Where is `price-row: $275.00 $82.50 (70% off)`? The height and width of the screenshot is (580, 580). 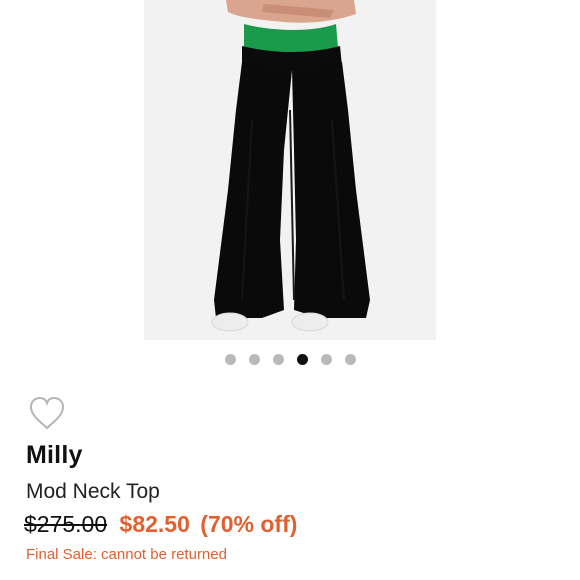 price-row: $275.00 $82.50 (70% off) is located at coordinates (160, 524).